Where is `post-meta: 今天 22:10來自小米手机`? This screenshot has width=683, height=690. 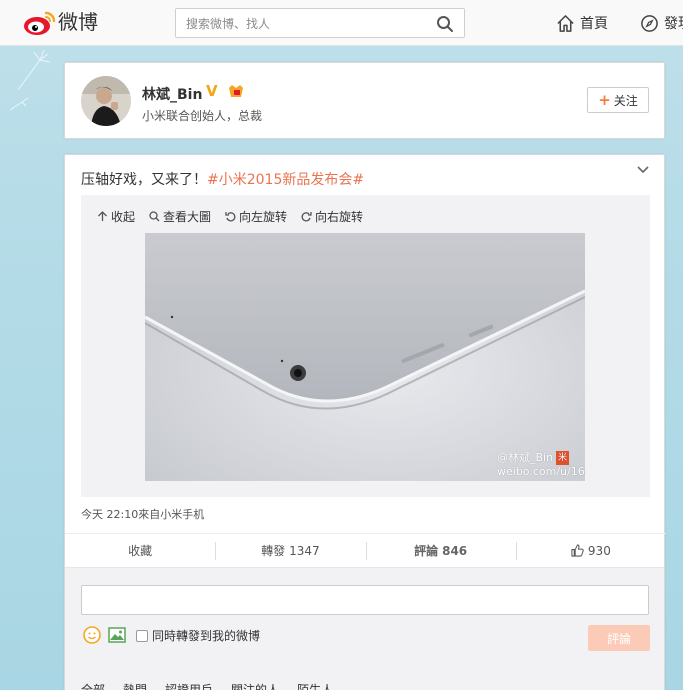
post-meta: 今天 22:10來自小米手机 is located at coordinates (143, 514).